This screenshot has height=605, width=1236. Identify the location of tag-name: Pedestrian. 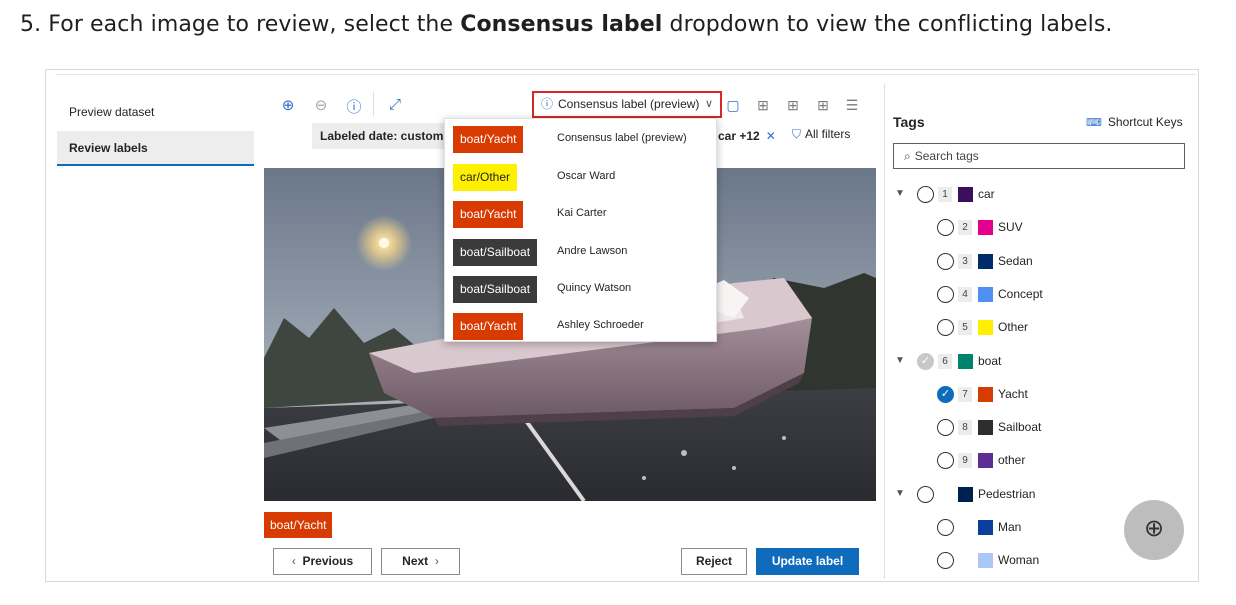
(1006, 494).